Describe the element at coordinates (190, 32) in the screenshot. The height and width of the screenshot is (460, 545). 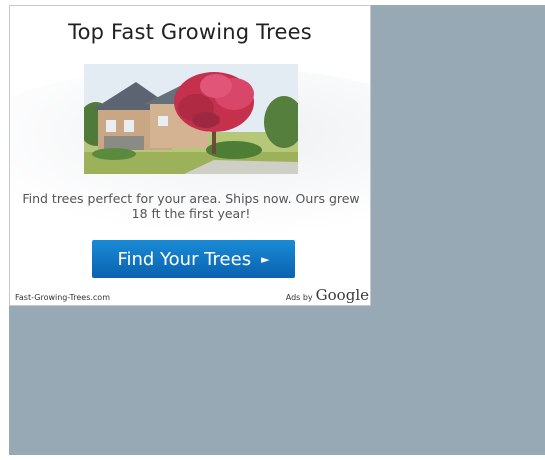
I see `ad-title: Top Fast Growing Trees` at that location.